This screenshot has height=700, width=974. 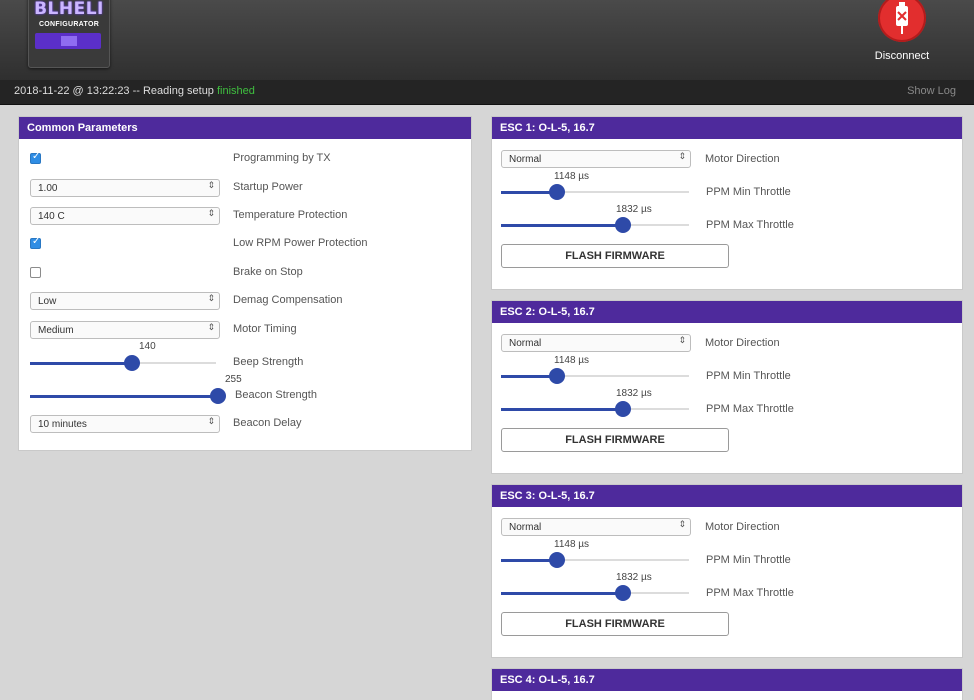 What do you see at coordinates (727, 680) in the screenshot?
I see `esc-title: ESC 4: O-L-5, 16.7` at bounding box center [727, 680].